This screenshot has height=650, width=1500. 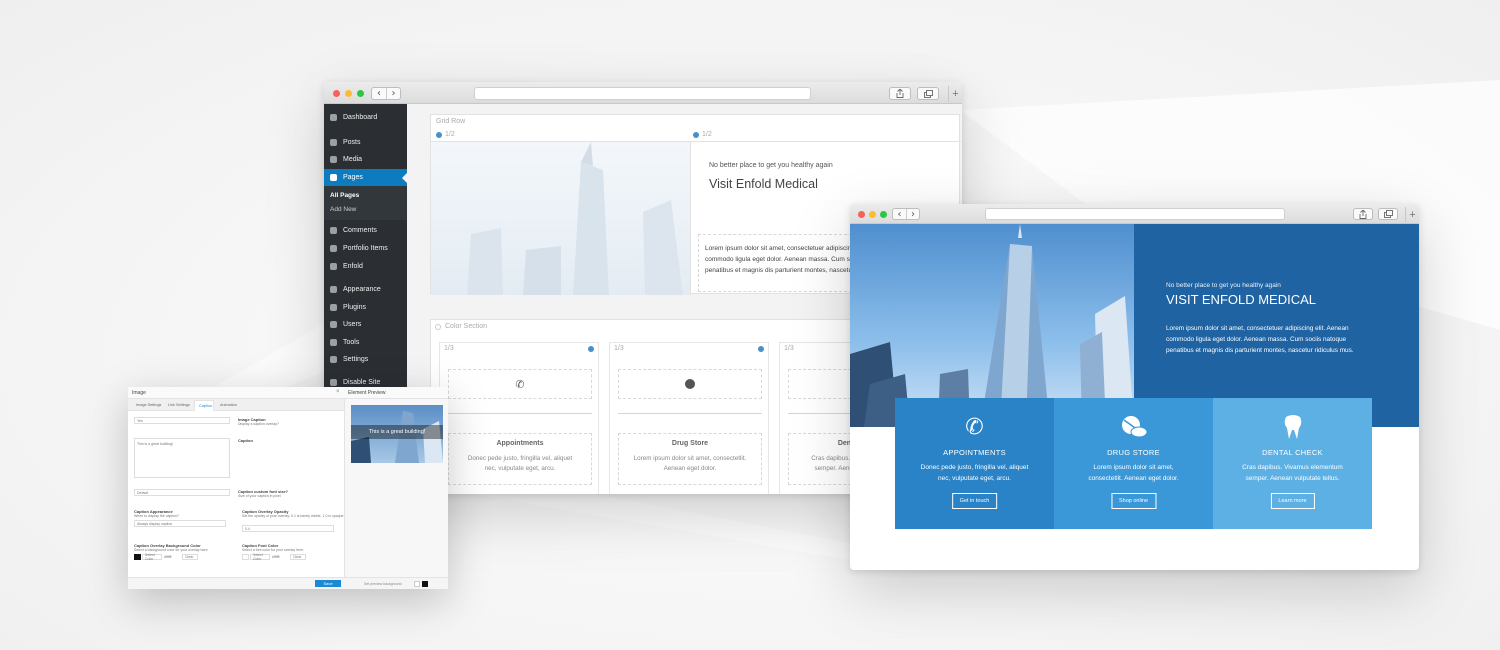 What do you see at coordinates (365, 142) in the screenshot?
I see `sidebar-item-posts: Posts` at bounding box center [365, 142].